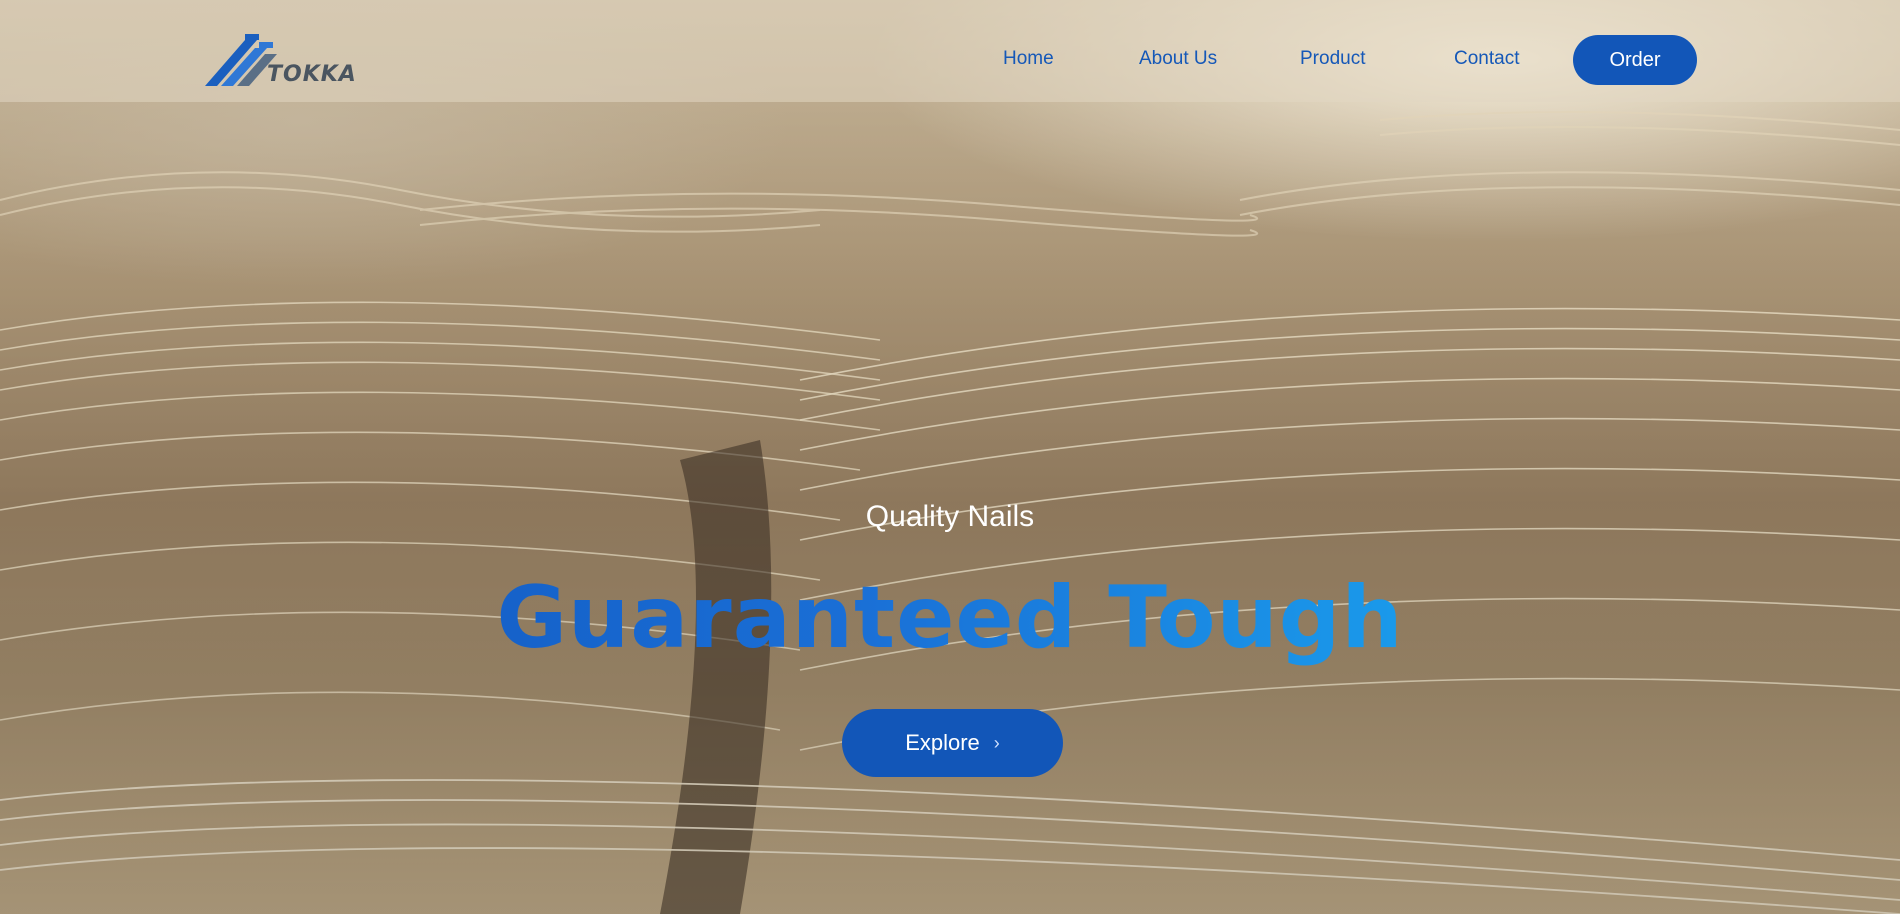 The height and width of the screenshot is (914, 1900). Describe the element at coordinates (1486, 59) in the screenshot. I see `nav-contact: Contact` at that location.